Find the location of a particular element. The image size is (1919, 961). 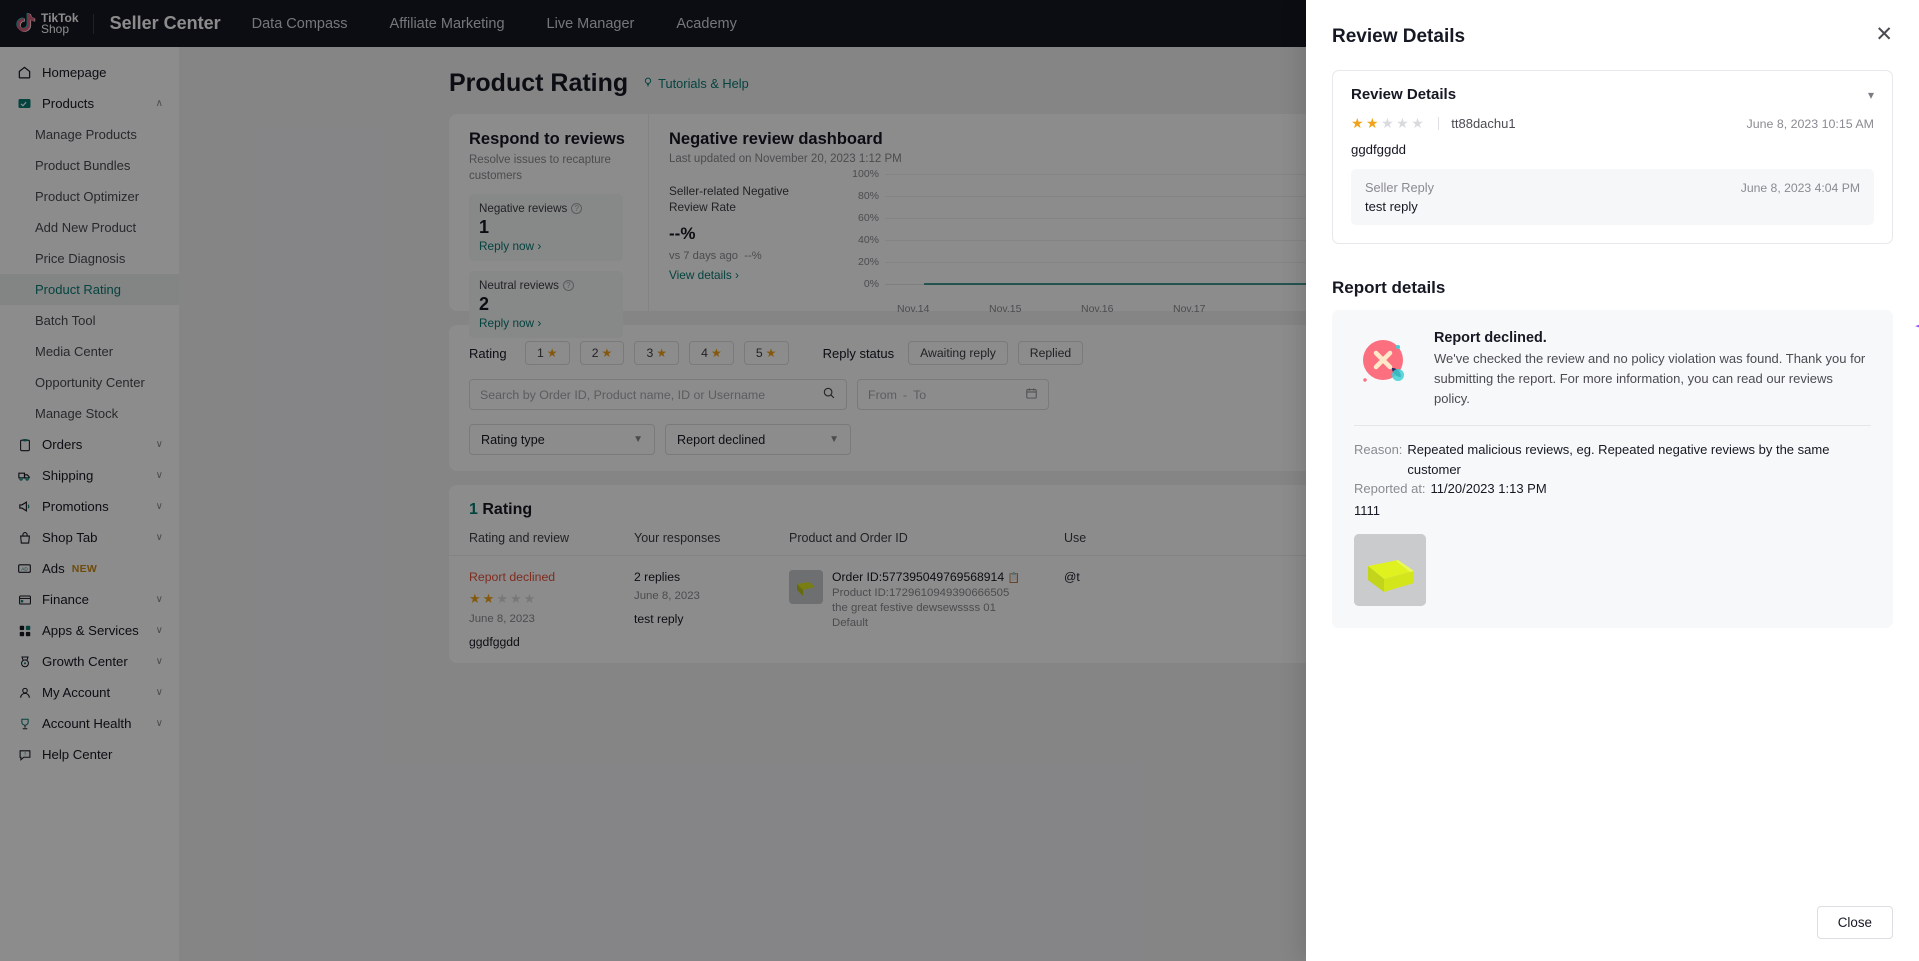

close-button: Close is located at coordinates (1854, 922).